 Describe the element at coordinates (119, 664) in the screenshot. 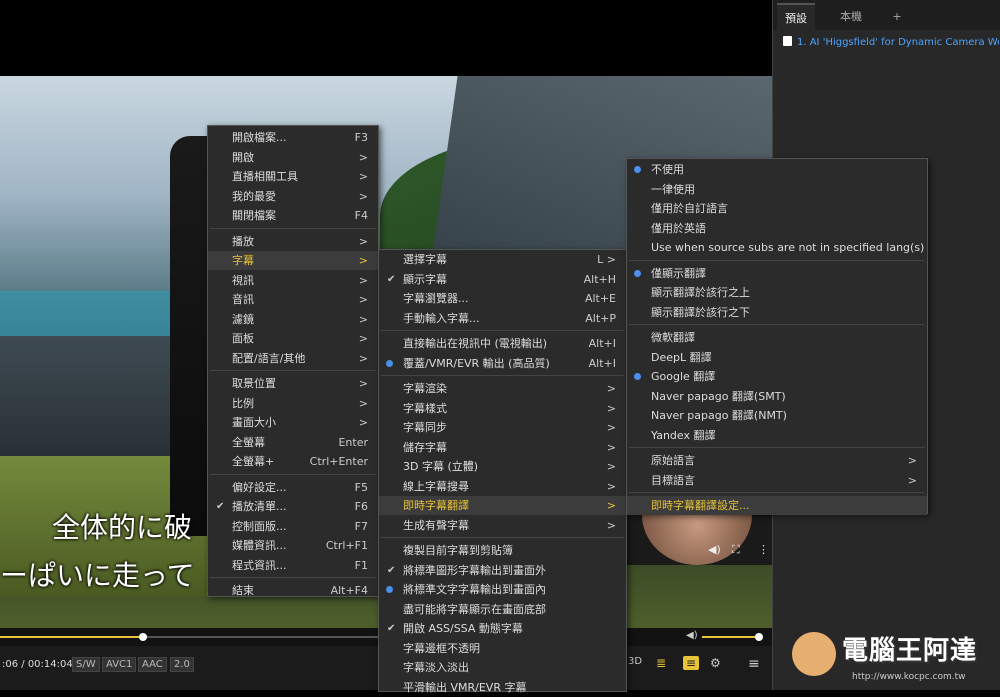

I see `tag-video-codec: AVC1` at that location.